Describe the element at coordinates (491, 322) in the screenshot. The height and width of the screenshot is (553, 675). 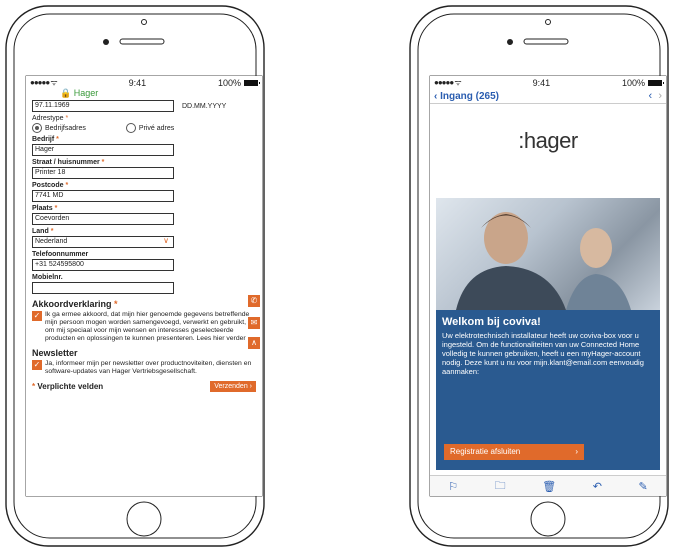
I see `welcome-heading: Welkom bij coviva!` at that location.